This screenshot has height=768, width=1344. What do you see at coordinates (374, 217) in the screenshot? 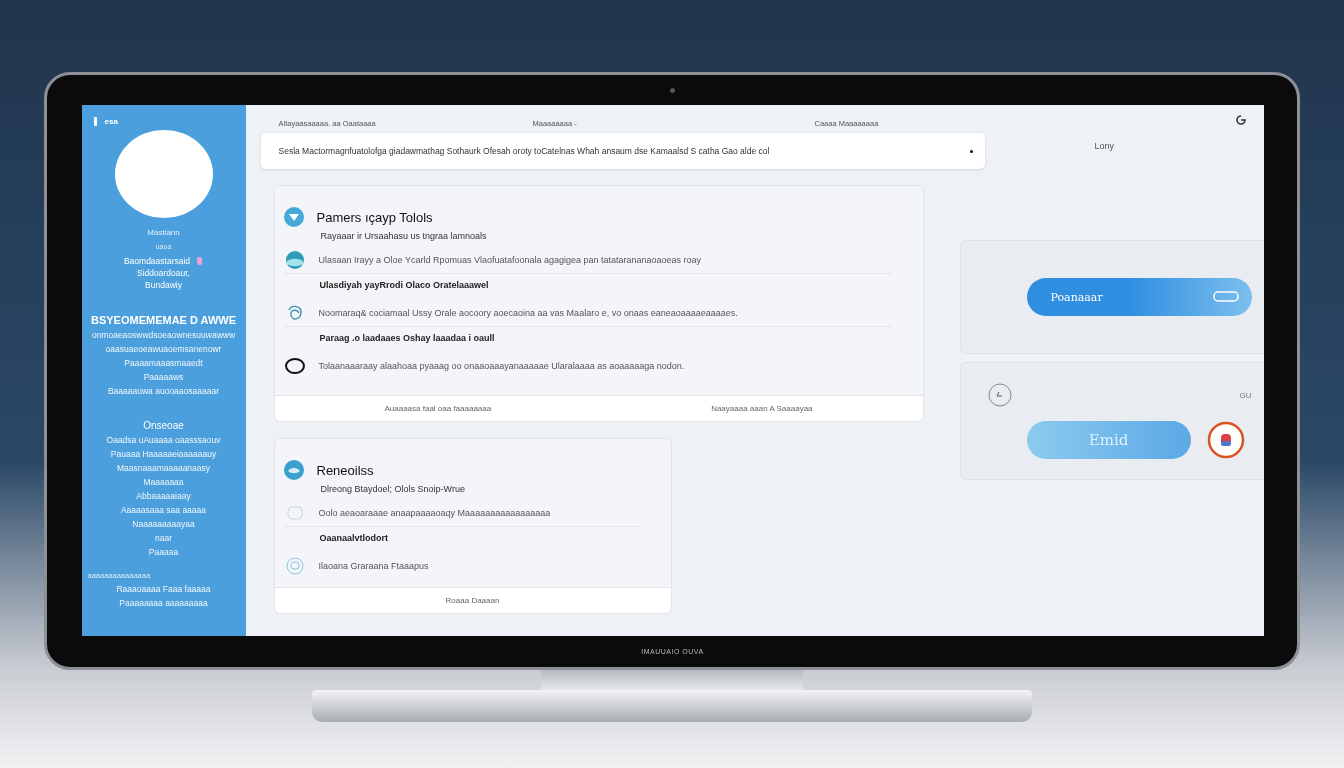
I see `card-title: Pamers ıçayp Tolols` at bounding box center [374, 217].